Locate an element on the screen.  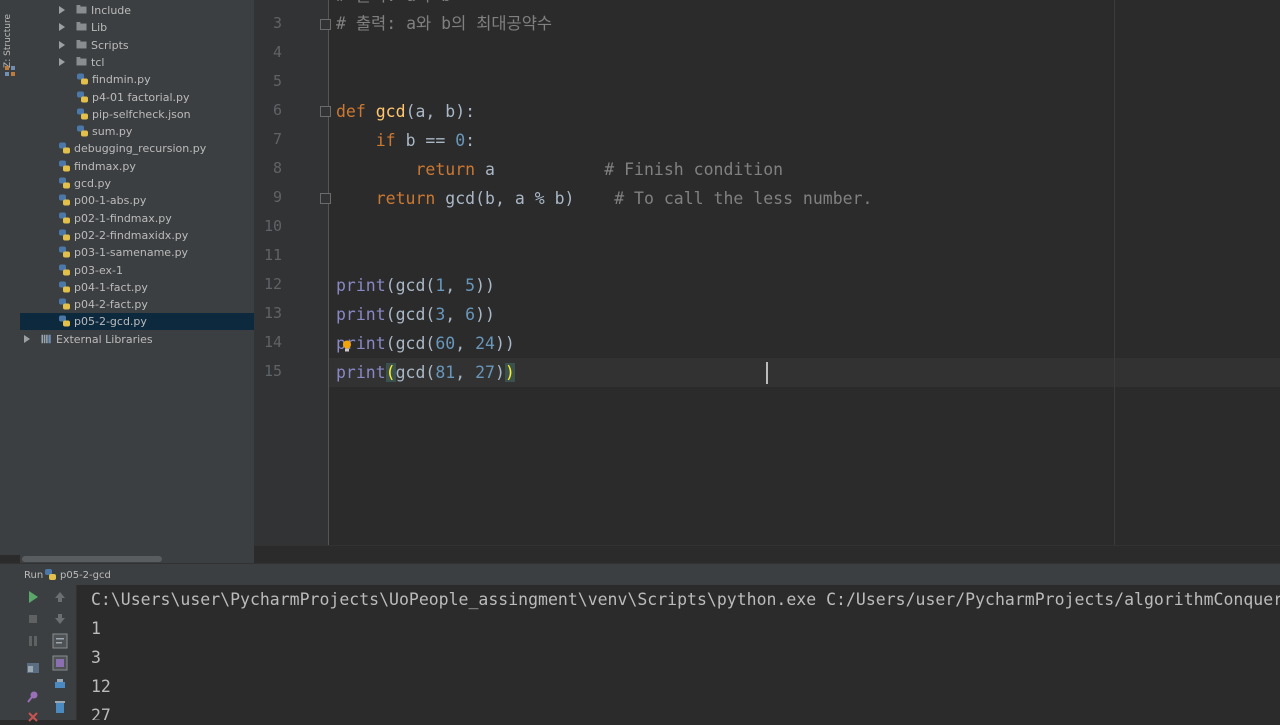
comment-finish: # Finish condition is located at coordinates (694, 169).